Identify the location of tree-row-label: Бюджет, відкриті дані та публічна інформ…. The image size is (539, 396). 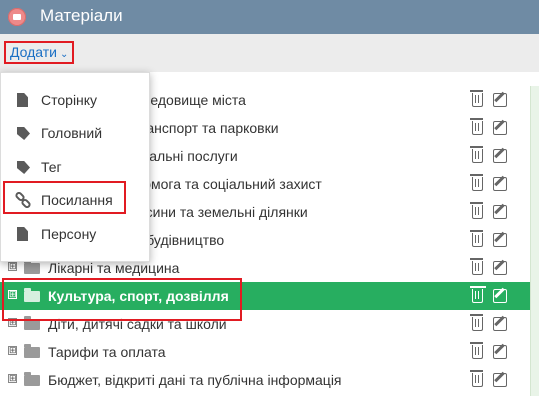
(195, 380).